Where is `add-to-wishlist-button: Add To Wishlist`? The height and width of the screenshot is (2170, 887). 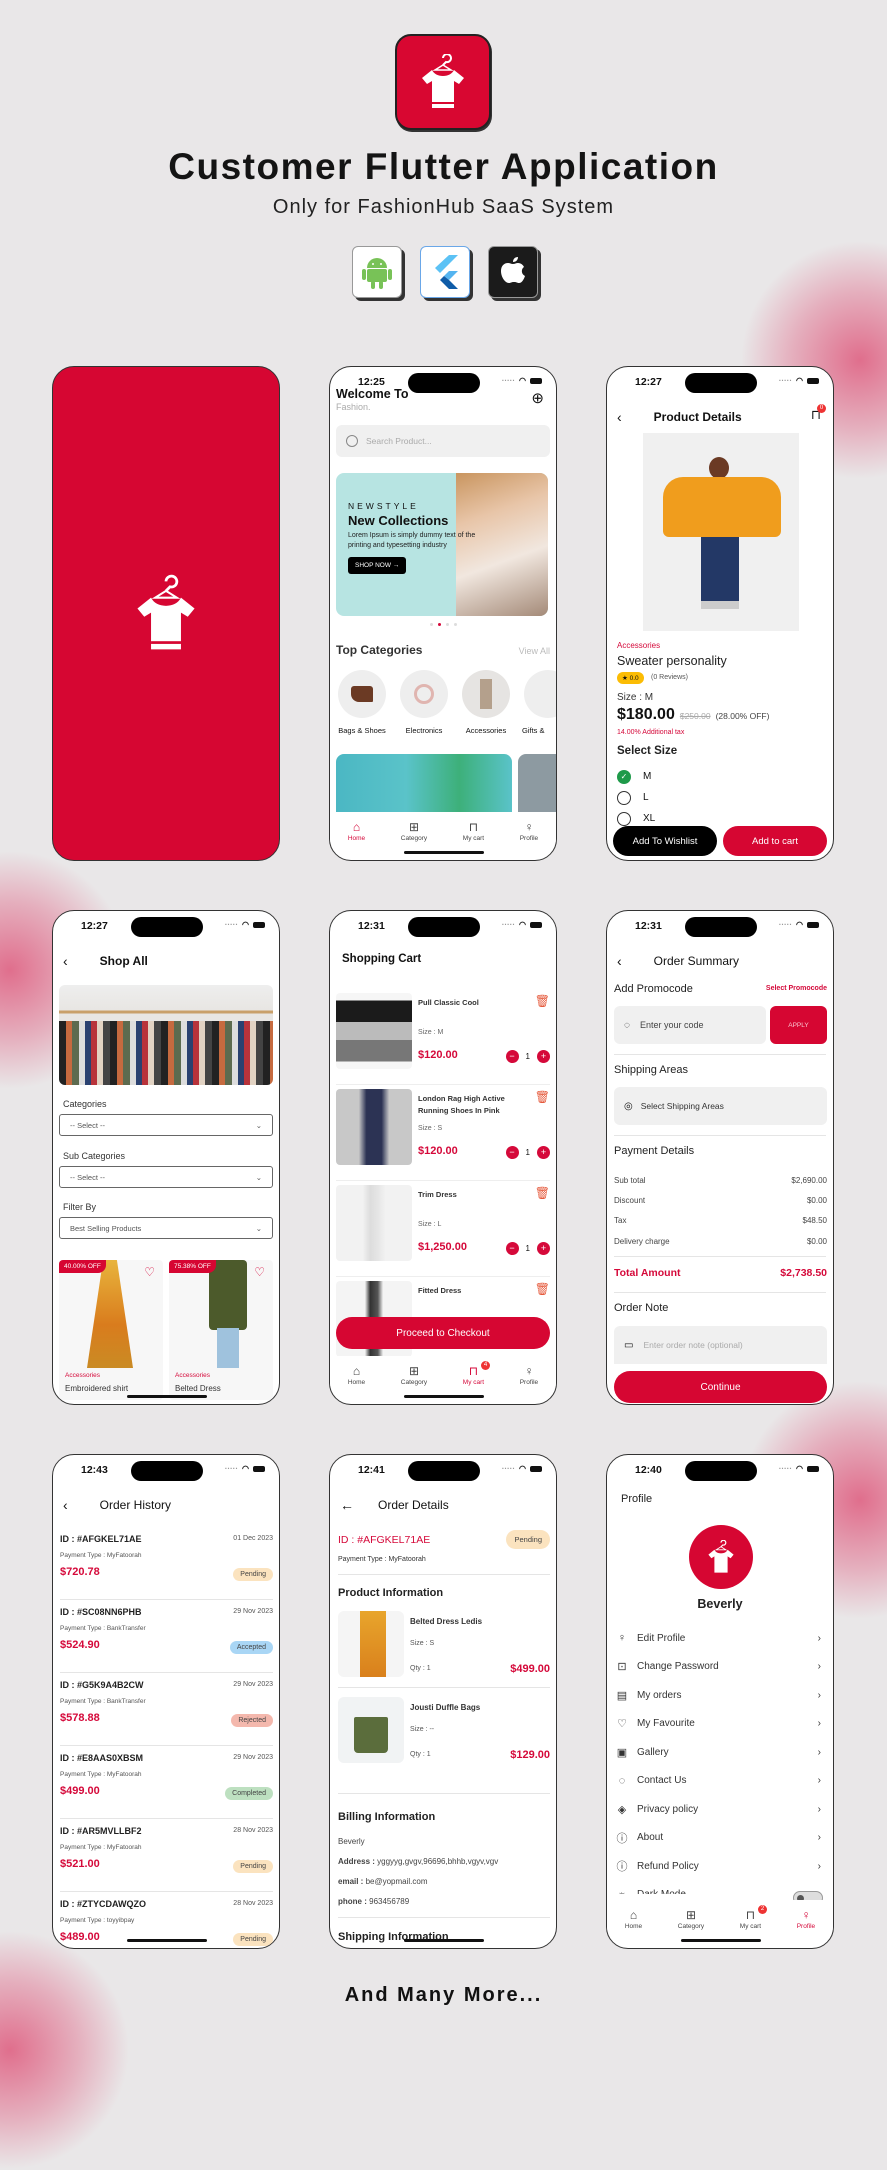
add-to-wishlist-button: Add To Wishlist is located at coordinates (665, 841).